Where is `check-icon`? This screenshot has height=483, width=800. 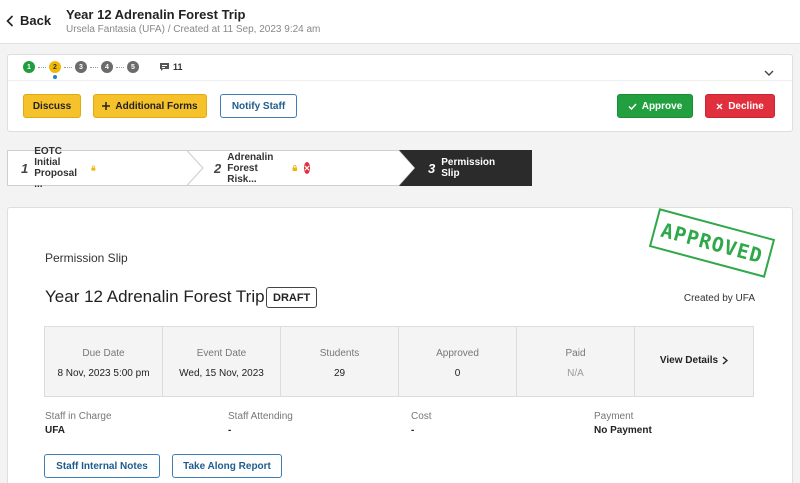 check-icon is located at coordinates (632, 106).